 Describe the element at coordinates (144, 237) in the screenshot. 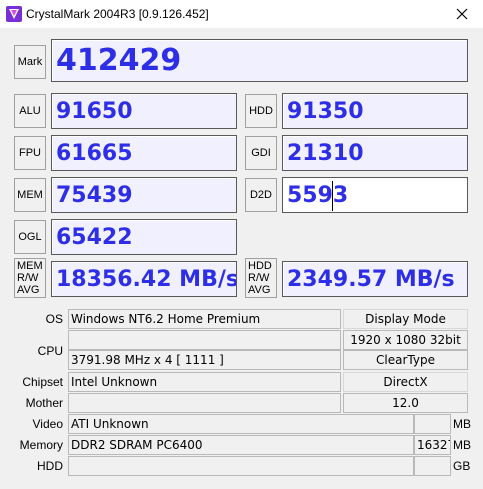

I see `ogl-value: 65422` at that location.